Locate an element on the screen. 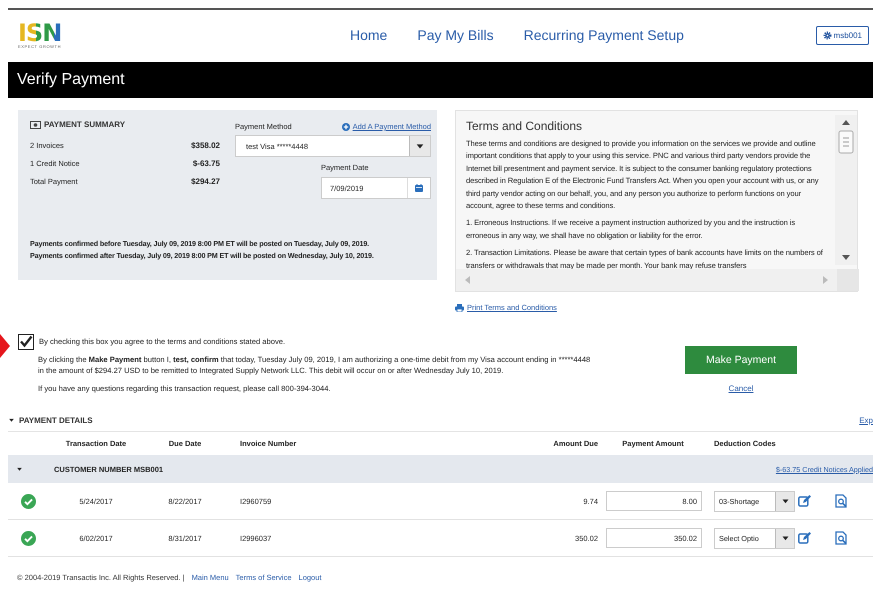 The image size is (873, 602). nav-link: Home is located at coordinates (369, 35).